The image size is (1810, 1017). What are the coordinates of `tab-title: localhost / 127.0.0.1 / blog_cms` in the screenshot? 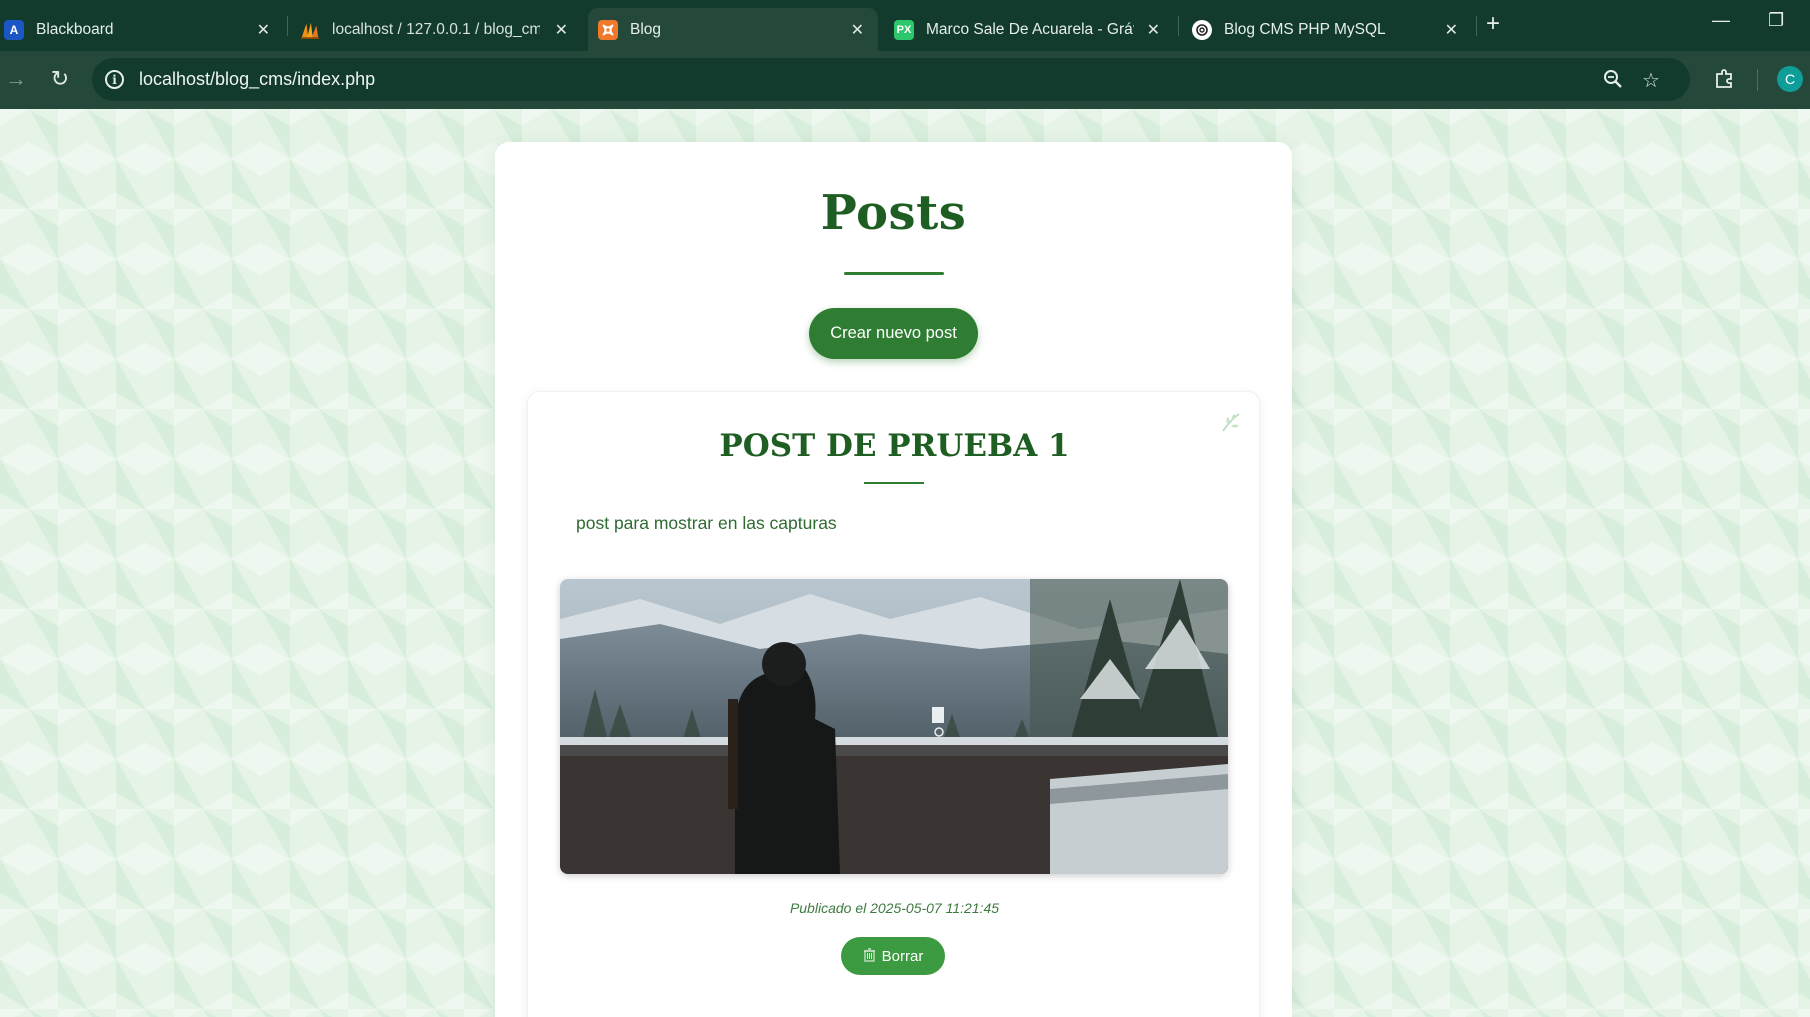 It's located at (436, 29).